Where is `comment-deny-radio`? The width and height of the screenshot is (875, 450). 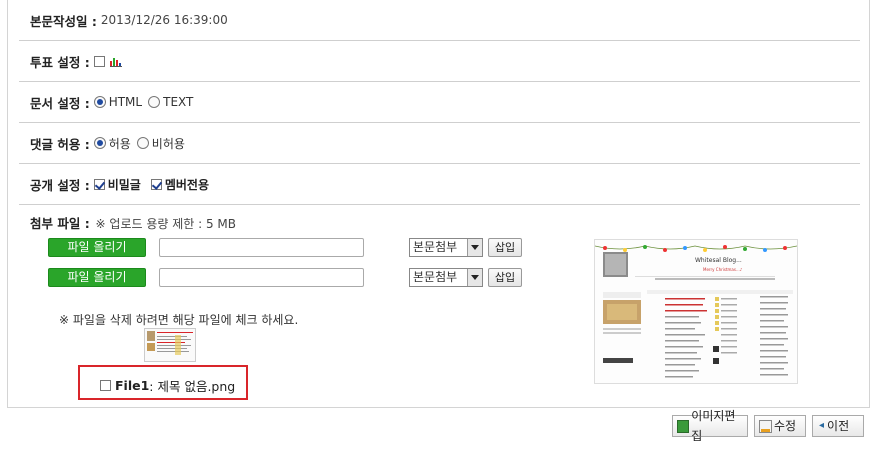
comment-deny-radio is located at coordinates (142, 143).